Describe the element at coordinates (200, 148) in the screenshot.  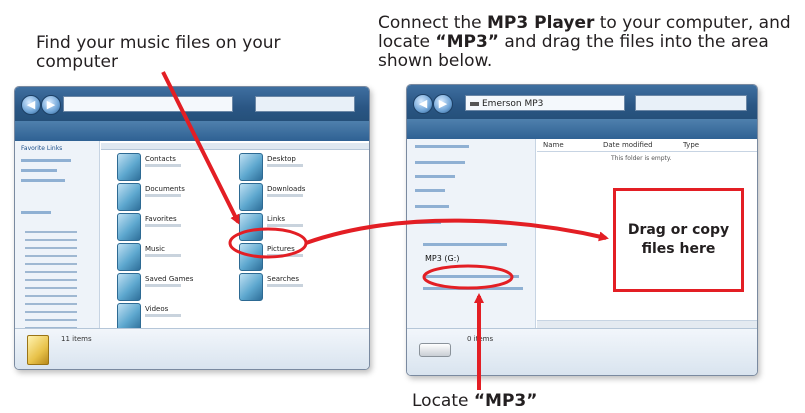
I see `find-files-arrow` at that location.